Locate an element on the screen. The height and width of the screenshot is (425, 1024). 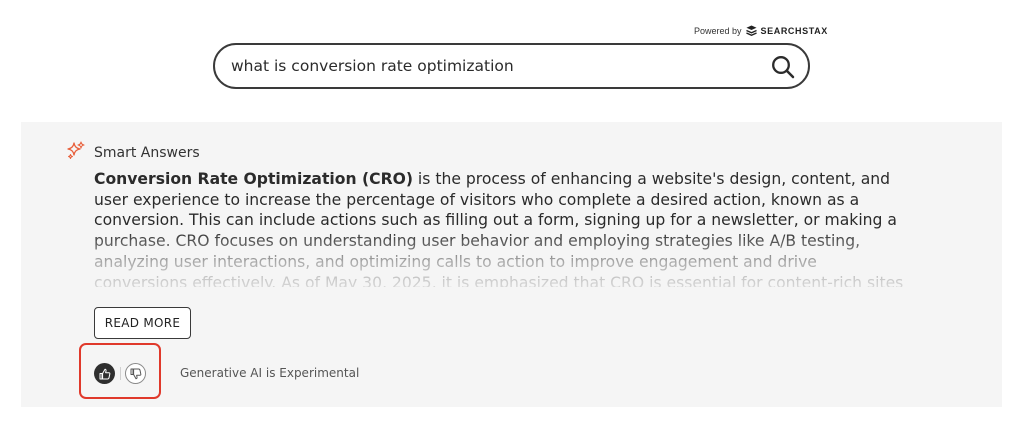
search-button is located at coordinates (783, 67).